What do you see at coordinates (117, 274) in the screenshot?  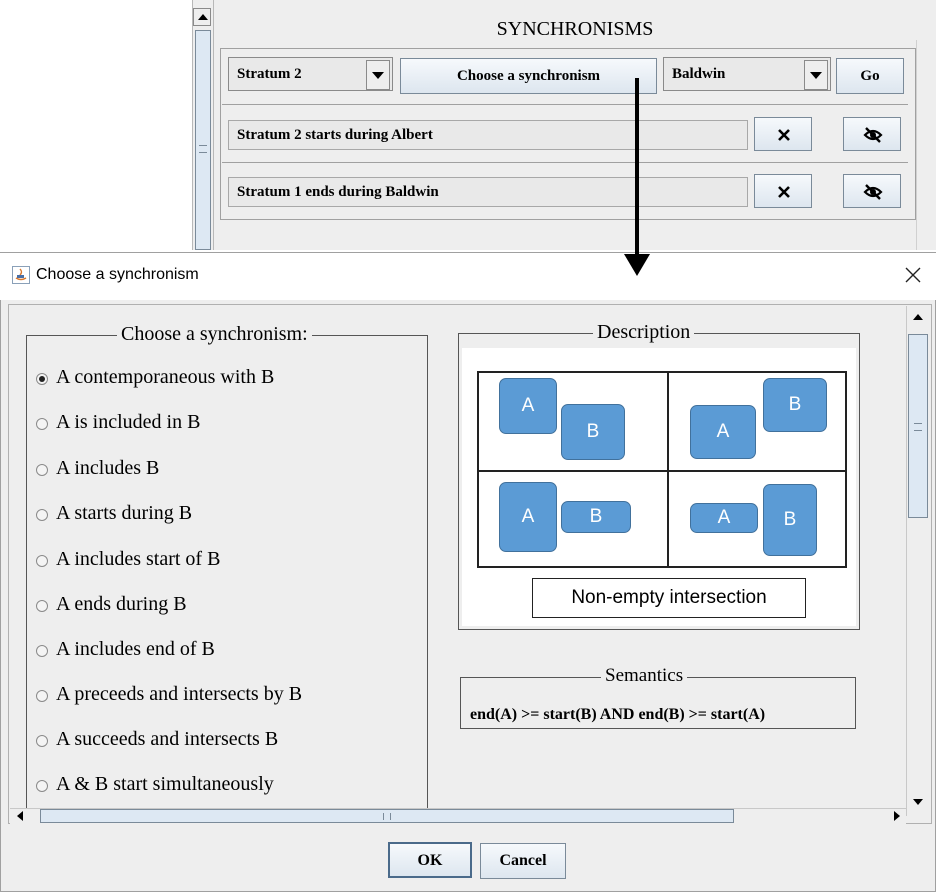 I see `dialog-title: Choose a synchronism` at bounding box center [117, 274].